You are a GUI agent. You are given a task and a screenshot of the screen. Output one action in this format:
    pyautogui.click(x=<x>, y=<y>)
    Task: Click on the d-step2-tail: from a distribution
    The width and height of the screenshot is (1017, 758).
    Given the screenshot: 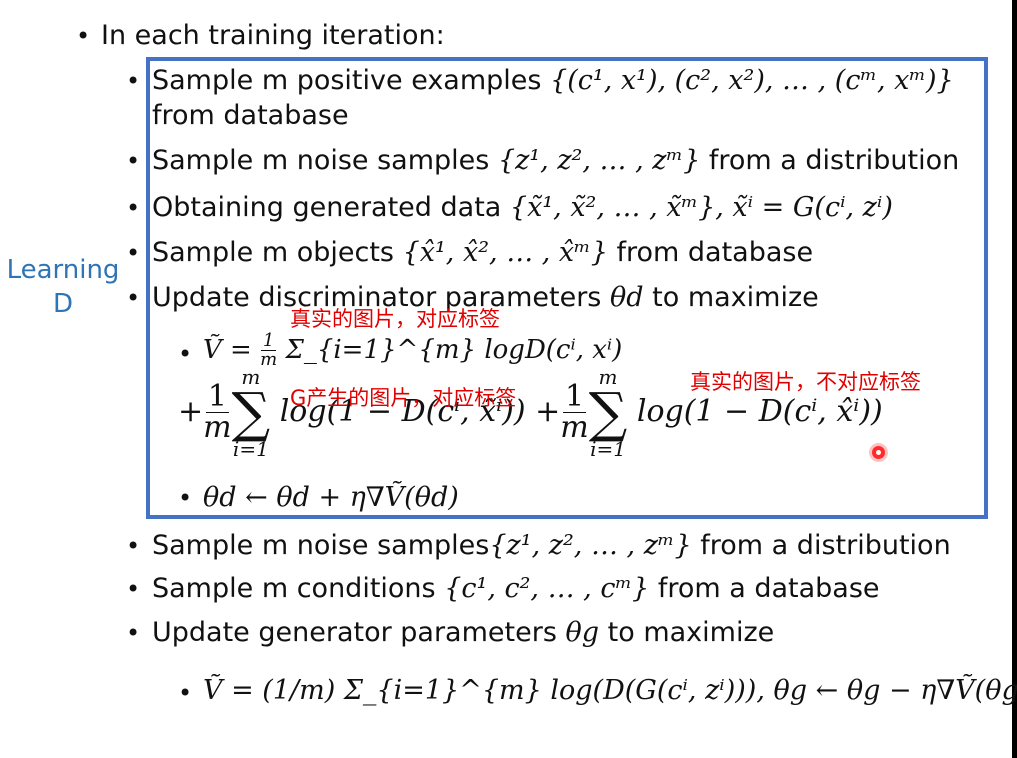 What is the action you would take?
    pyautogui.click(x=834, y=160)
    